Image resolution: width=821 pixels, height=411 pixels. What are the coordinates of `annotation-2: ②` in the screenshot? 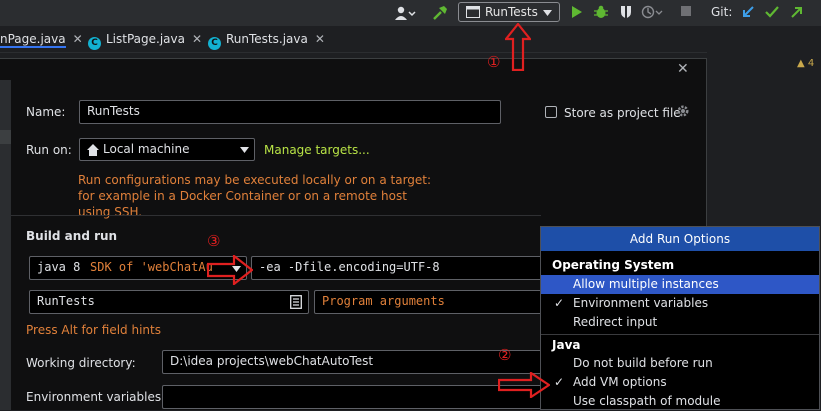 It's located at (505, 355).